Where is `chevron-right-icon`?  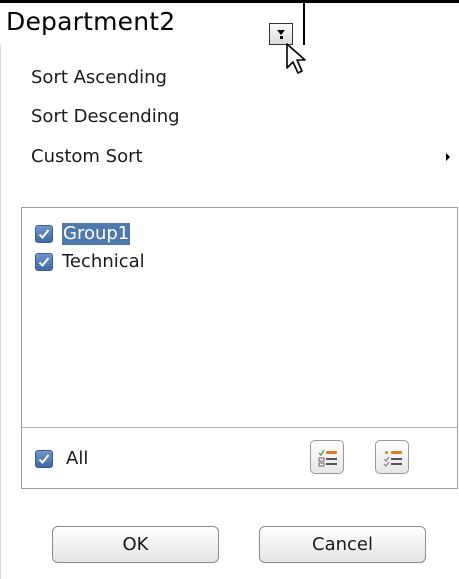 chevron-right-icon is located at coordinates (448, 157).